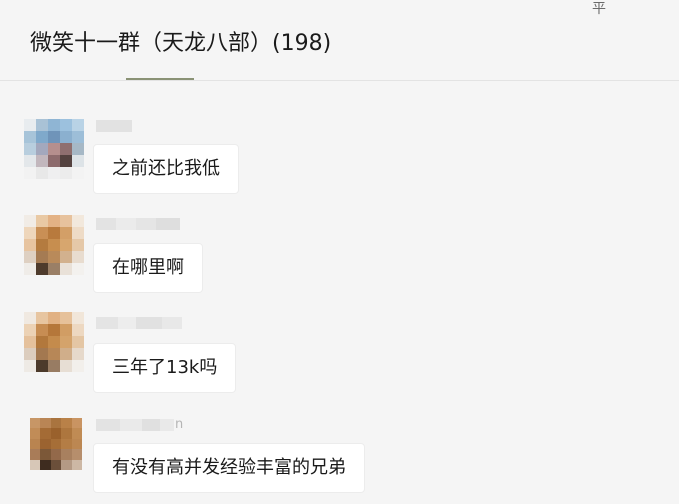 This screenshot has height=504, width=679. What do you see at coordinates (160, 79) in the screenshot?
I see `tab-indicator` at bounding box center [160, 79].